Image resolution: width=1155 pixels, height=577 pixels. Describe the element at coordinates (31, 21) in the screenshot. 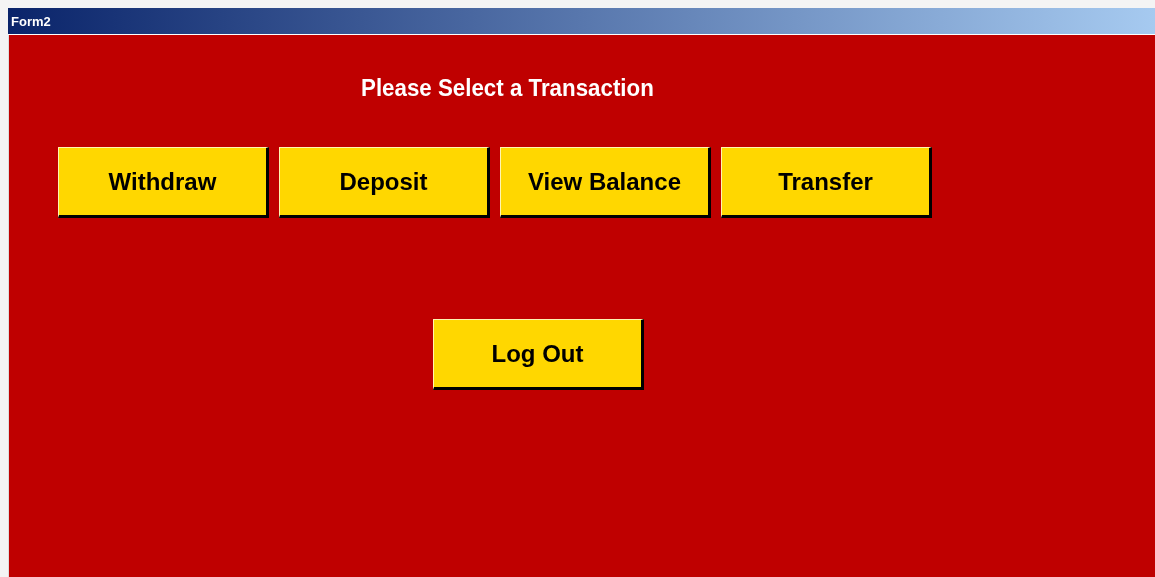

I see `window-title: Form2` at that location.